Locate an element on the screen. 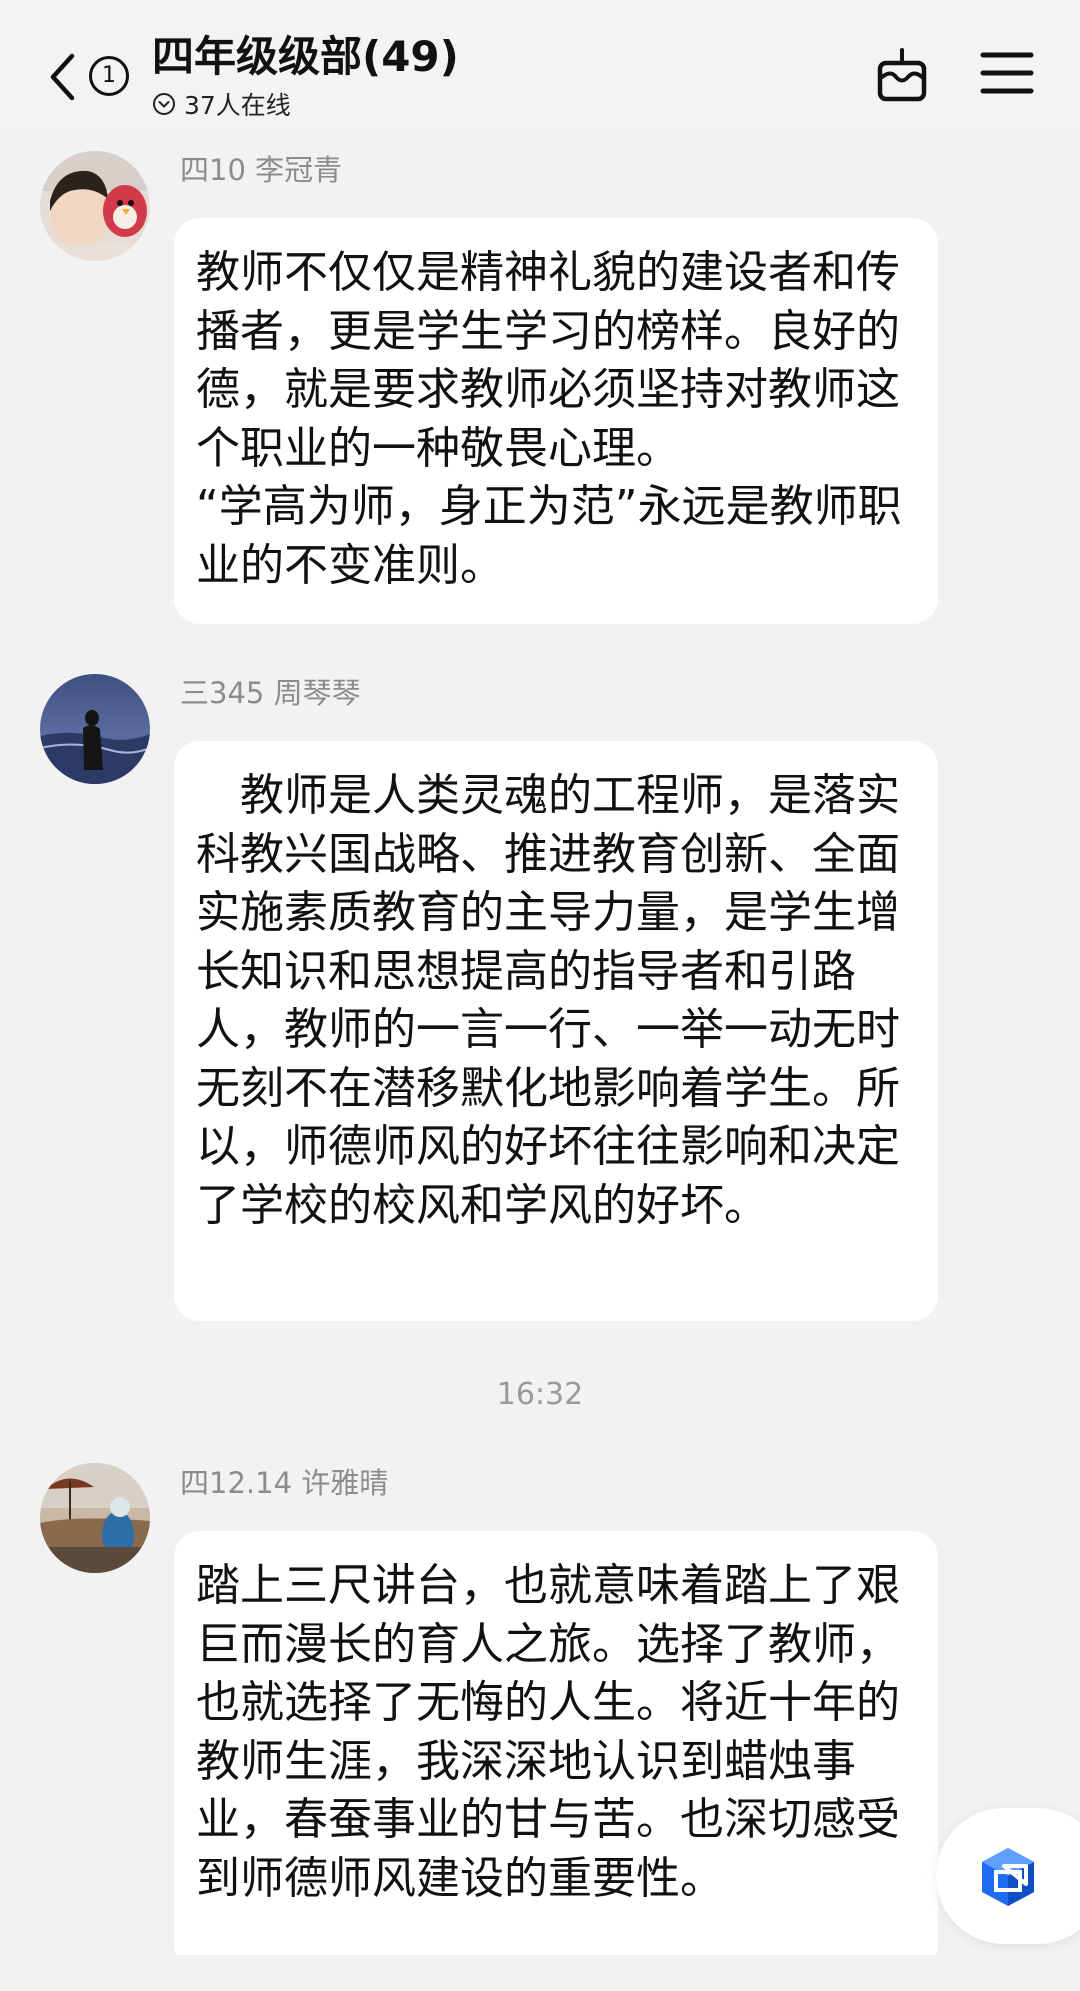  child-with-plush-toy-photo is located at coordinates (95, 206).